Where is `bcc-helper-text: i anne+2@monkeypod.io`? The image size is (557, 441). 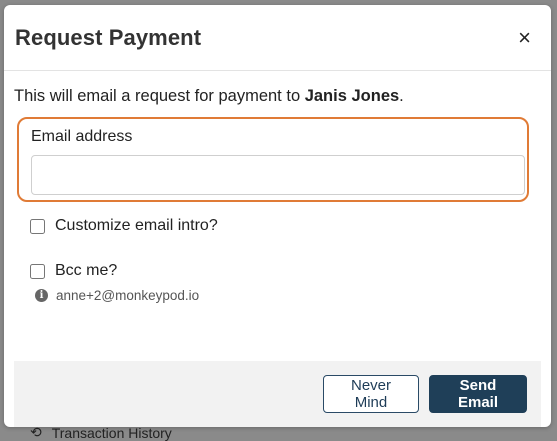
bcc-helper-text: i anne+2@monkeypod.io is located at coordinates (117, 295).